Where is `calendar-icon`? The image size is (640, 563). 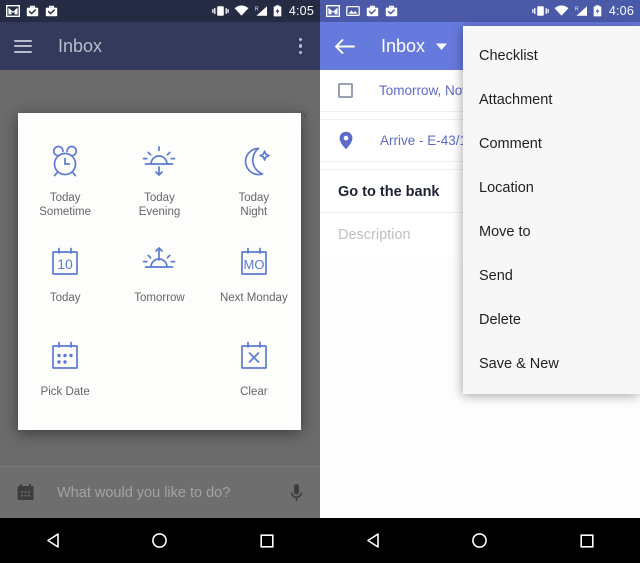 calendar-icon is located at coordinates (25, 492).